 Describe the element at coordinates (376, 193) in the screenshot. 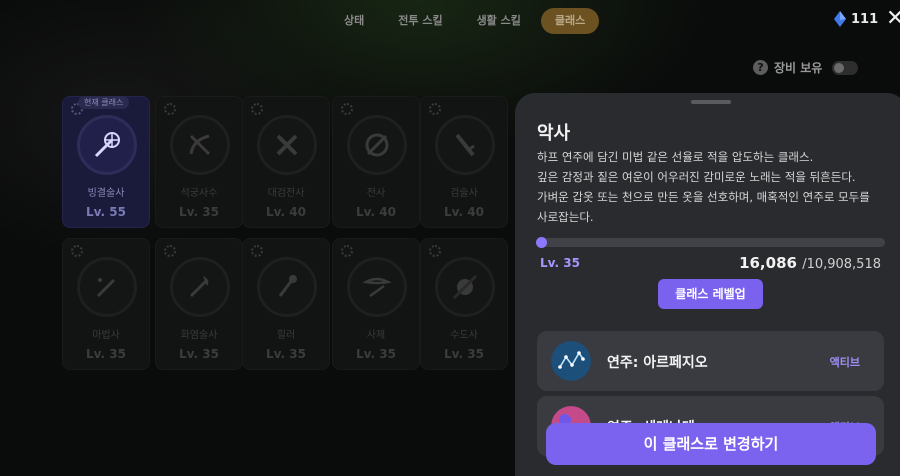

I see `class-name: 전사` at that location.